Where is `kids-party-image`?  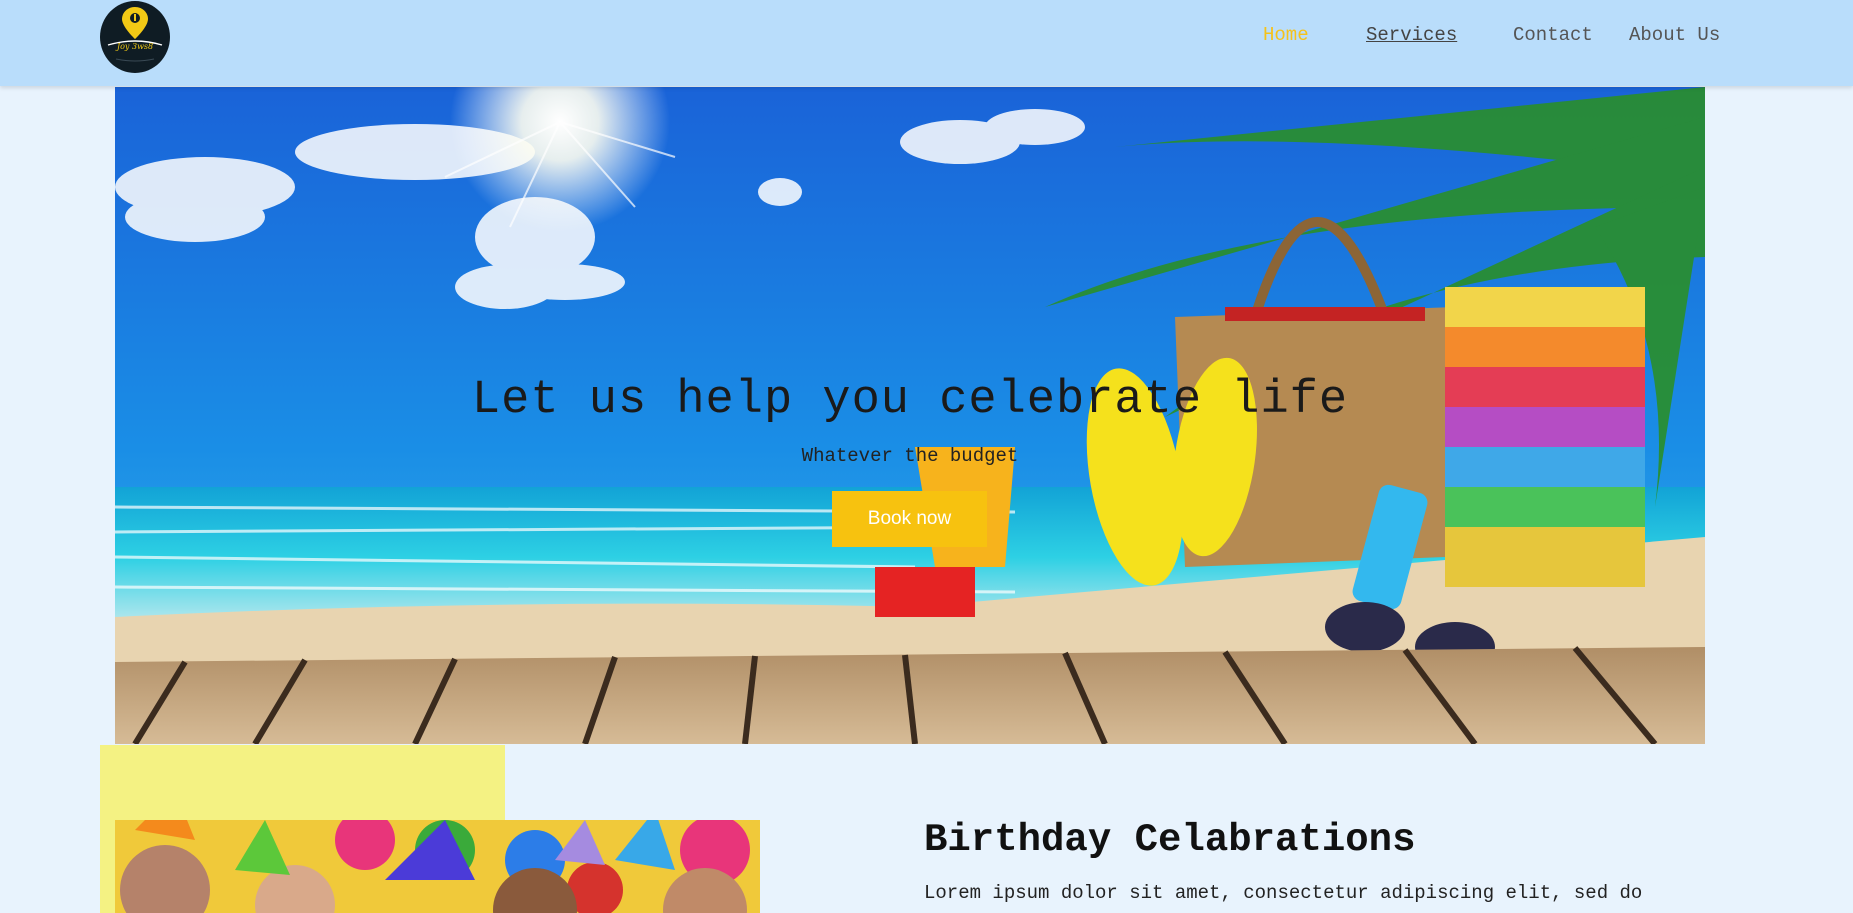 kids-party-image is located at coordinates (437, 866).